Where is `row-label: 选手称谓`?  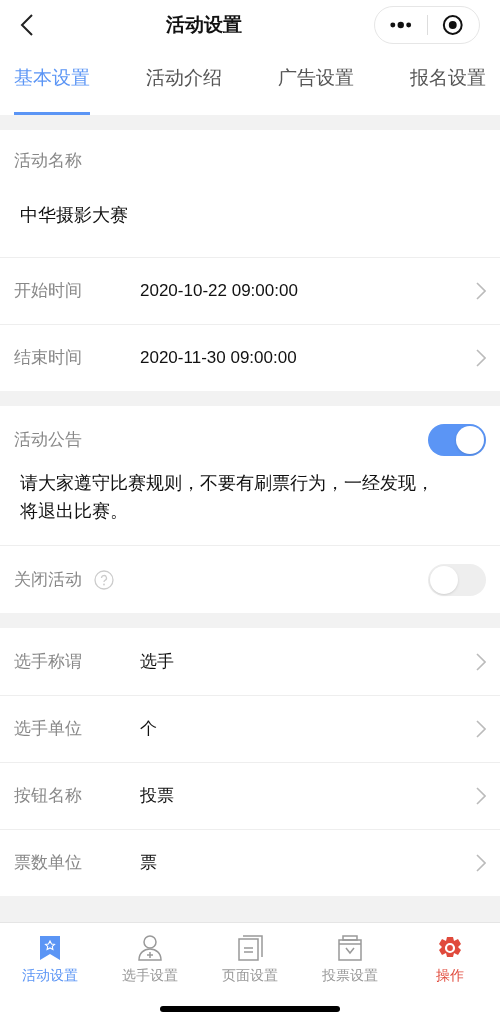
row-label: 选手称谓 is located at coordinates (48, 661).